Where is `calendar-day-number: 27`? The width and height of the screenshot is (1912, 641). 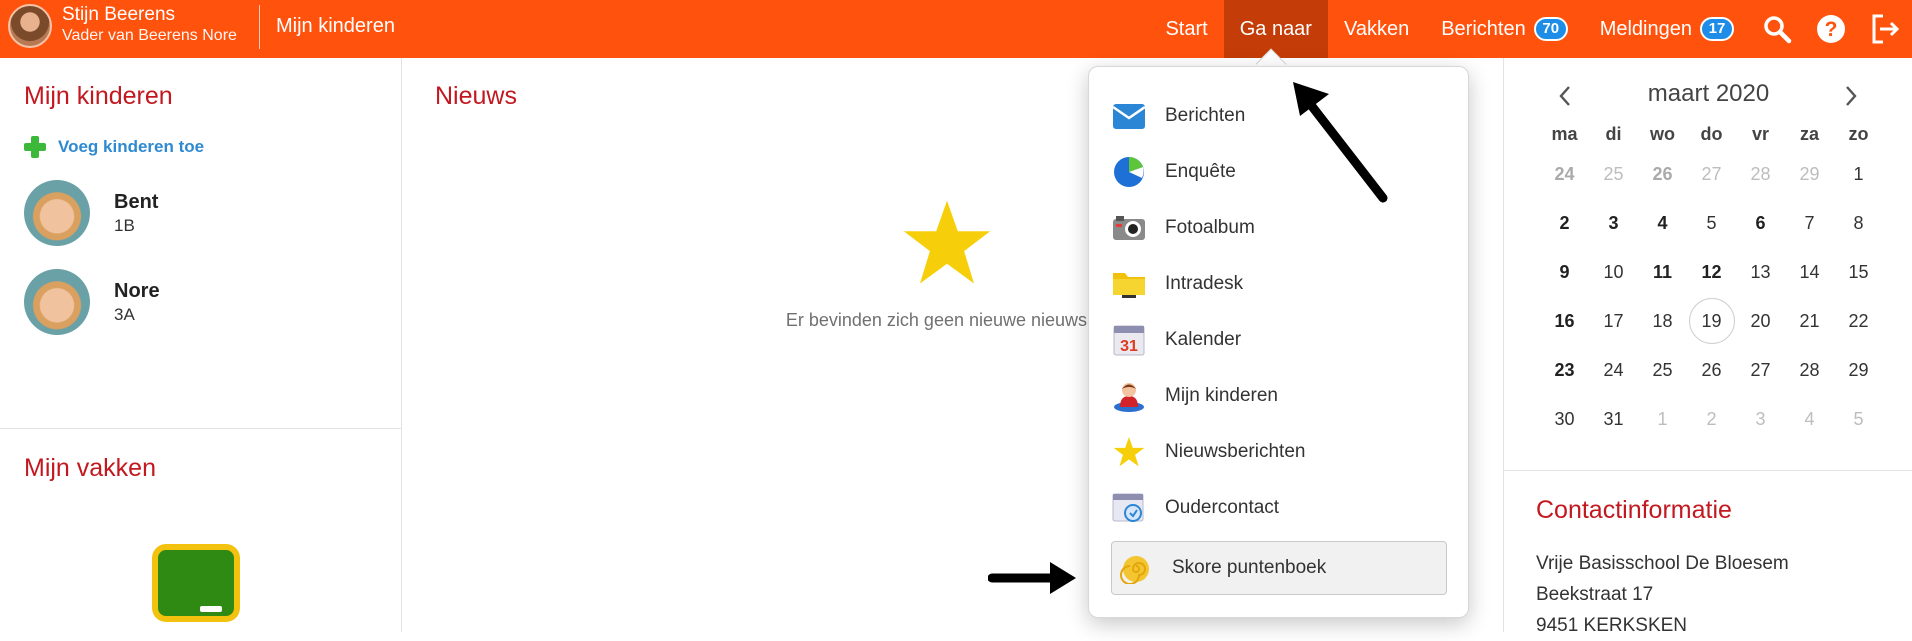
calendar-day-number: 27 is located at coordinates (1760, 370).